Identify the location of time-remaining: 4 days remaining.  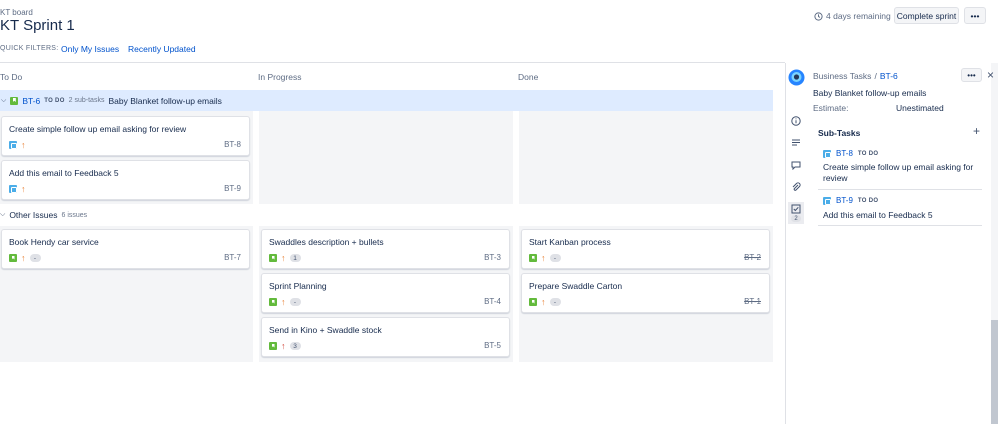
(852, 16).